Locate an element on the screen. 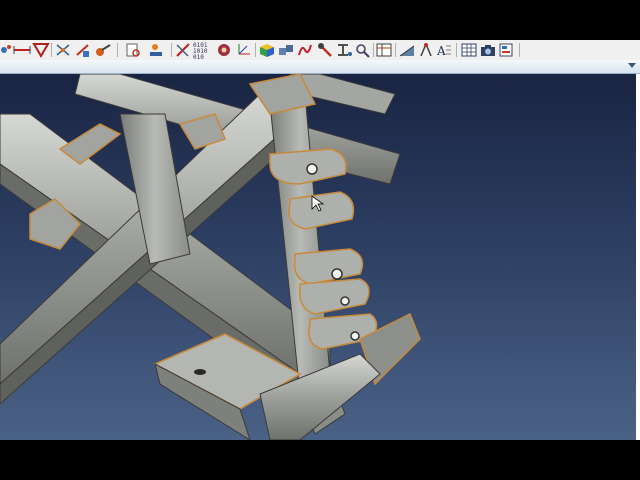 This screenshot has height=480, width=640. weld-torch-icon is located at coordinates (104, 50).